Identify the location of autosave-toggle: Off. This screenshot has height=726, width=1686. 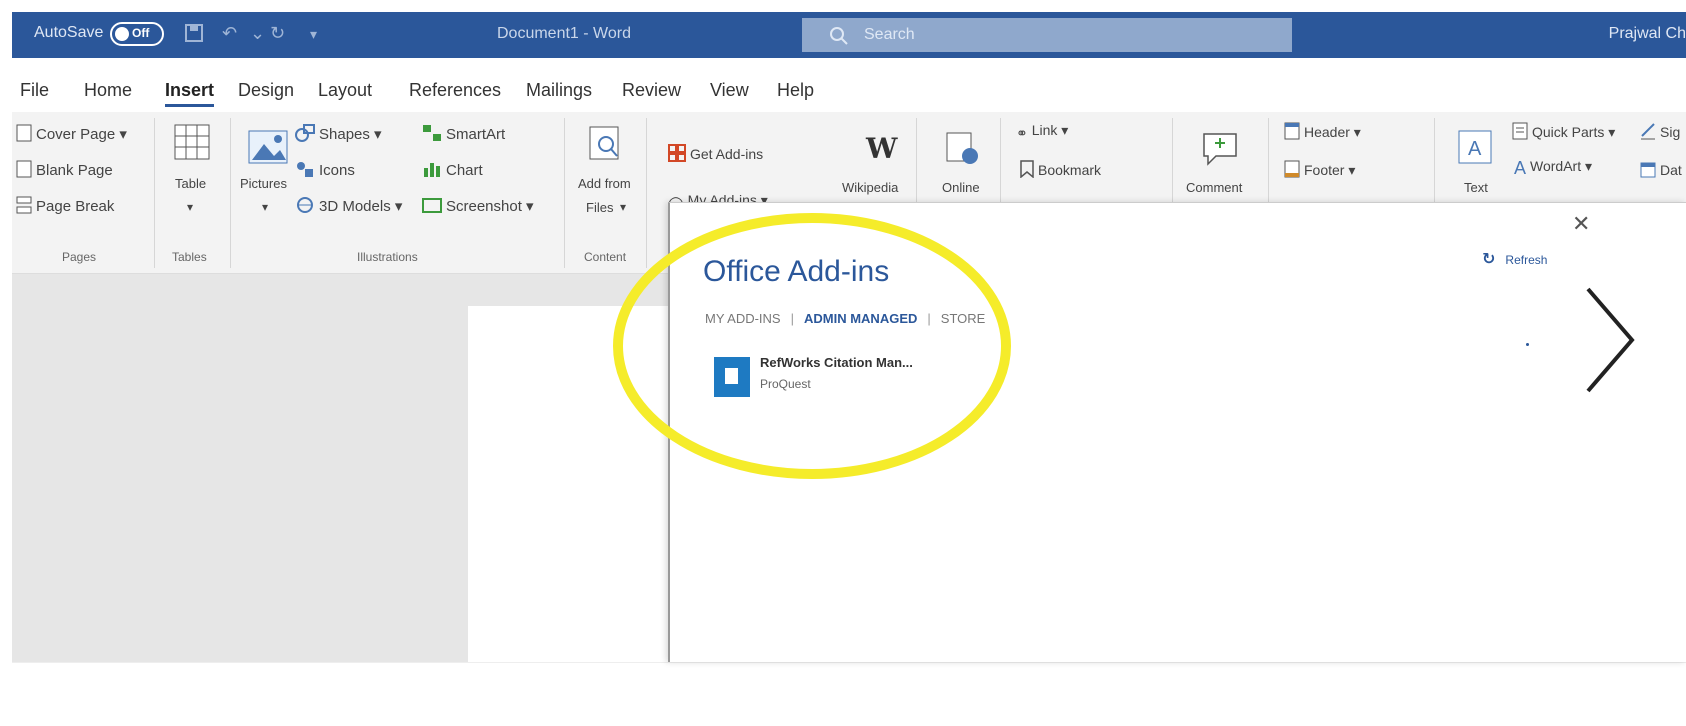
(137, 34).